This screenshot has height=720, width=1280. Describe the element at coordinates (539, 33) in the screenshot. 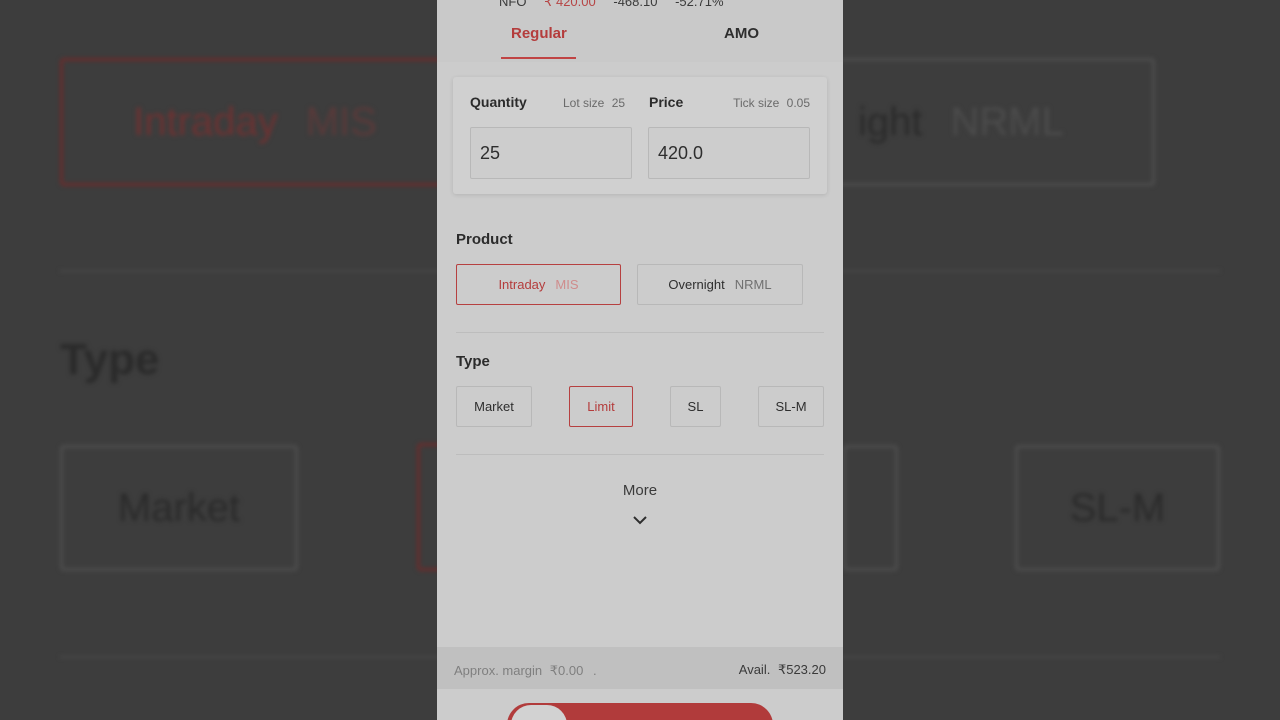

I see `tab-regular: Regular` at that location.